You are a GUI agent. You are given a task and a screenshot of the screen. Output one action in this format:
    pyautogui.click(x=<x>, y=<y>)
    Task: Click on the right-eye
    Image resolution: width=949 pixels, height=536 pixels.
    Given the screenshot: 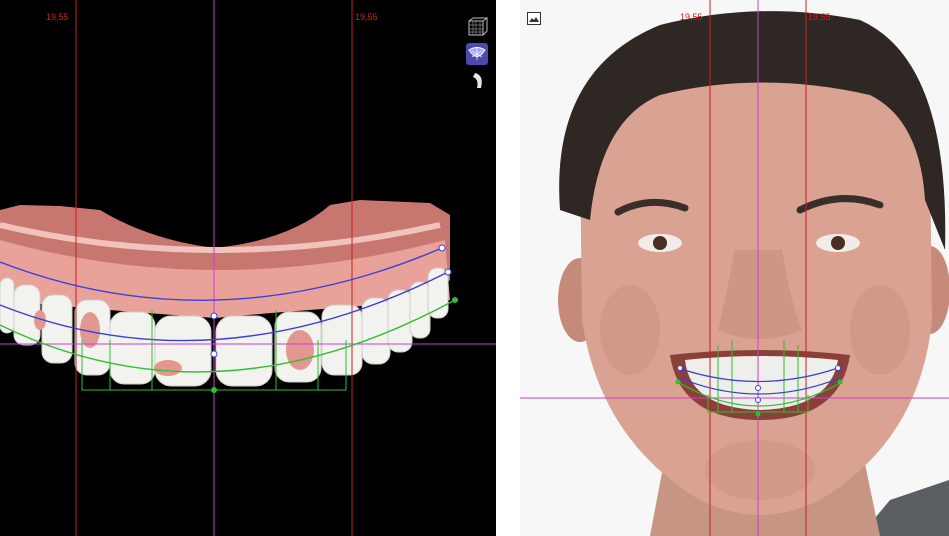 What is the action you would take?
    pyautogui.click(x=838, y=243)
    